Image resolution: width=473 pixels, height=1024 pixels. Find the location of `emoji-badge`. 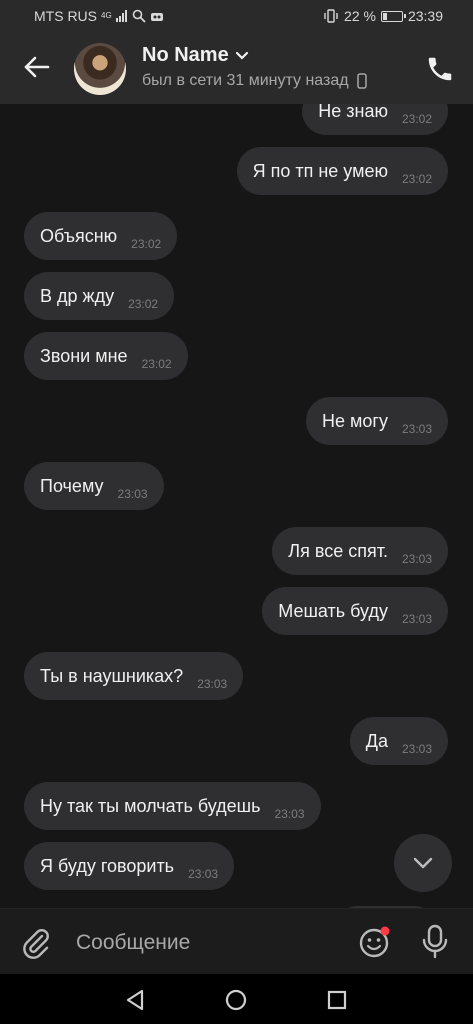

emoji-badge is located at coordinates (385, 931).